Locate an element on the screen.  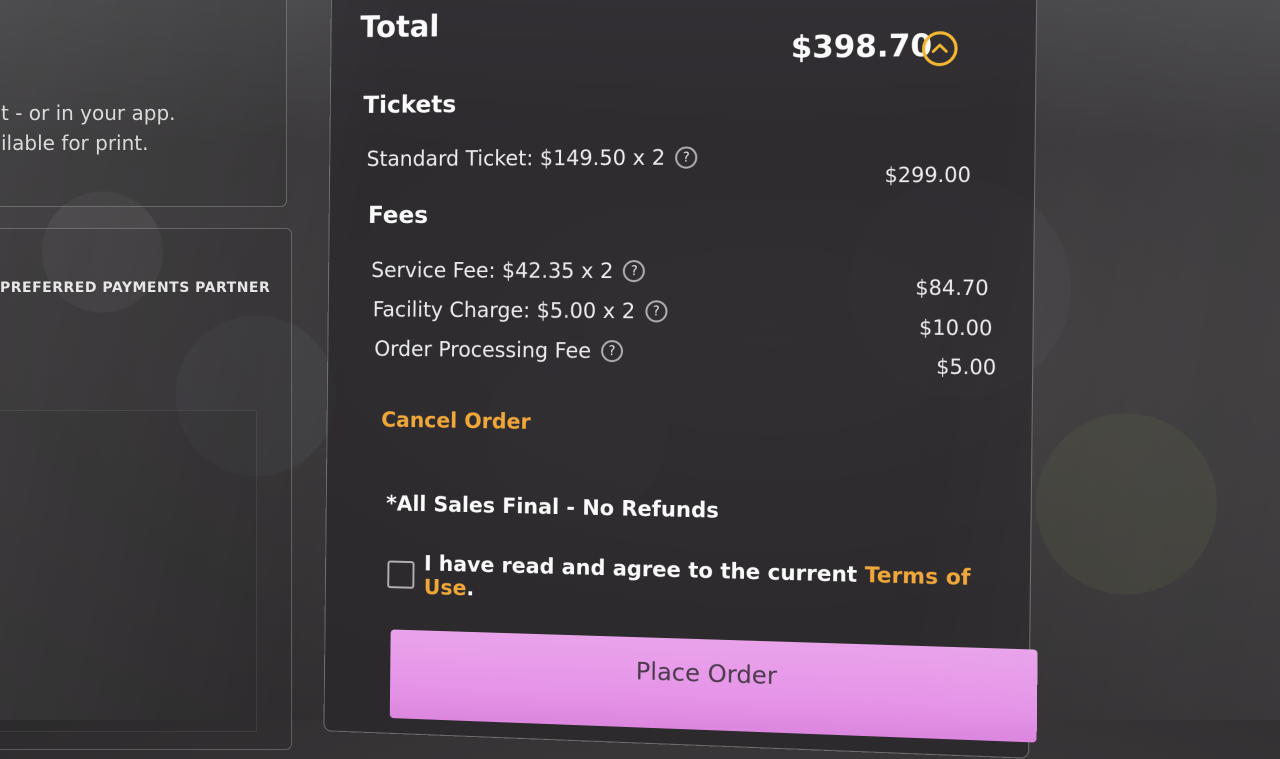
fees-heading: Fees is located at coordinates (398, 215).